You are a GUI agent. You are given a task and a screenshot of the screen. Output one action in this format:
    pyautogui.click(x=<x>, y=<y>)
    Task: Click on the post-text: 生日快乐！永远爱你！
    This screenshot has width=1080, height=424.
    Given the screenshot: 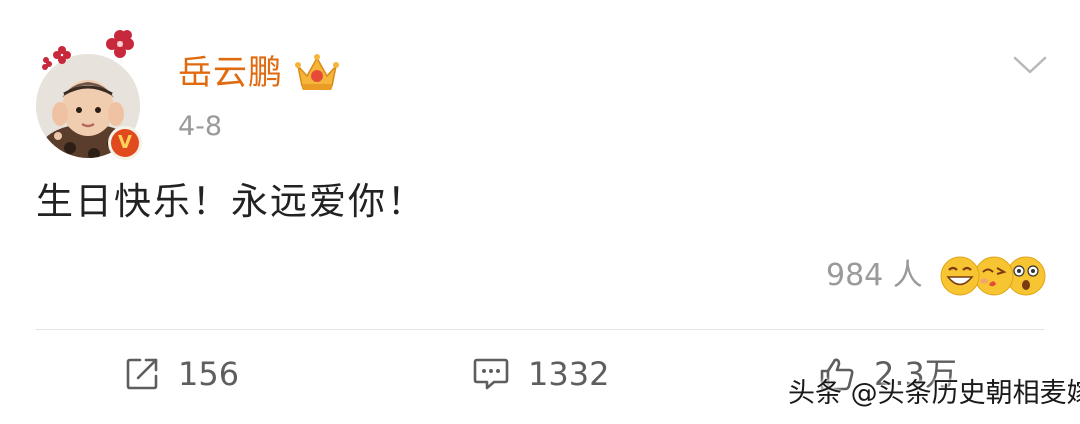 What is the action you would take?
    pyautogui.click(x=231, y=201)
    